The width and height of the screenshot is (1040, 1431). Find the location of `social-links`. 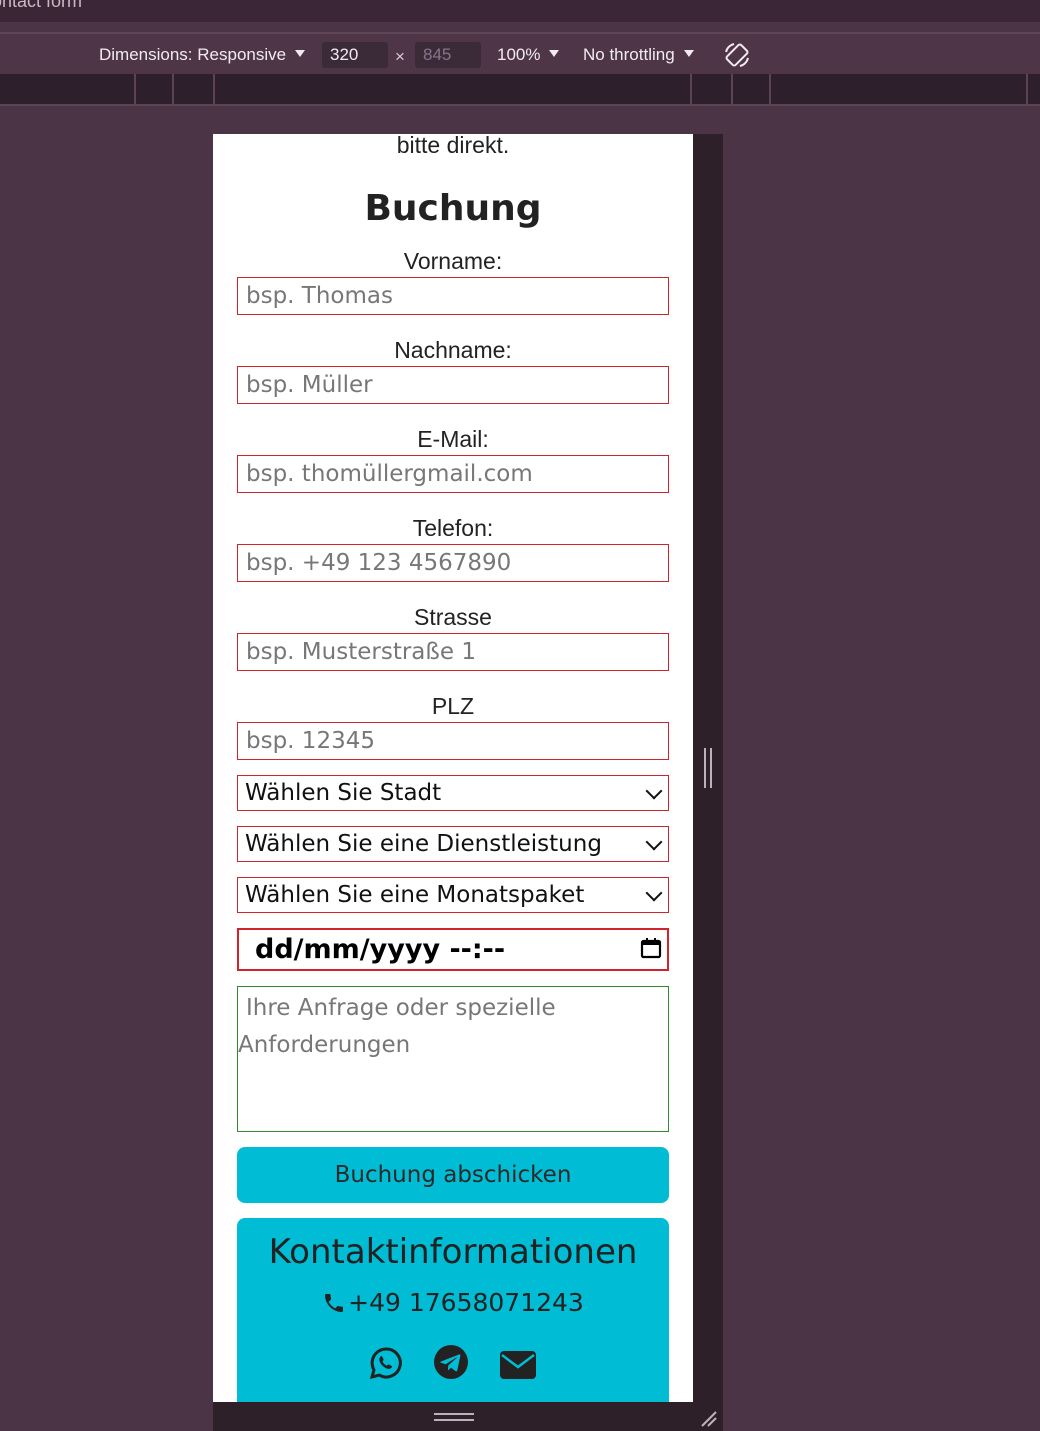

social-links is located at coordinates (453, 1364).